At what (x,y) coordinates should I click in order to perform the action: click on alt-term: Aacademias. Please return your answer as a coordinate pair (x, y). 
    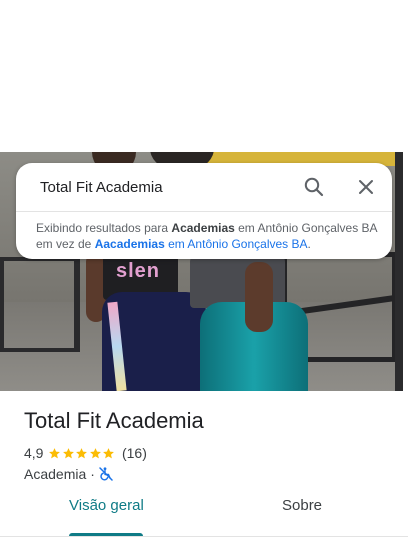
    Looking at the image, I should click on (129, 244).